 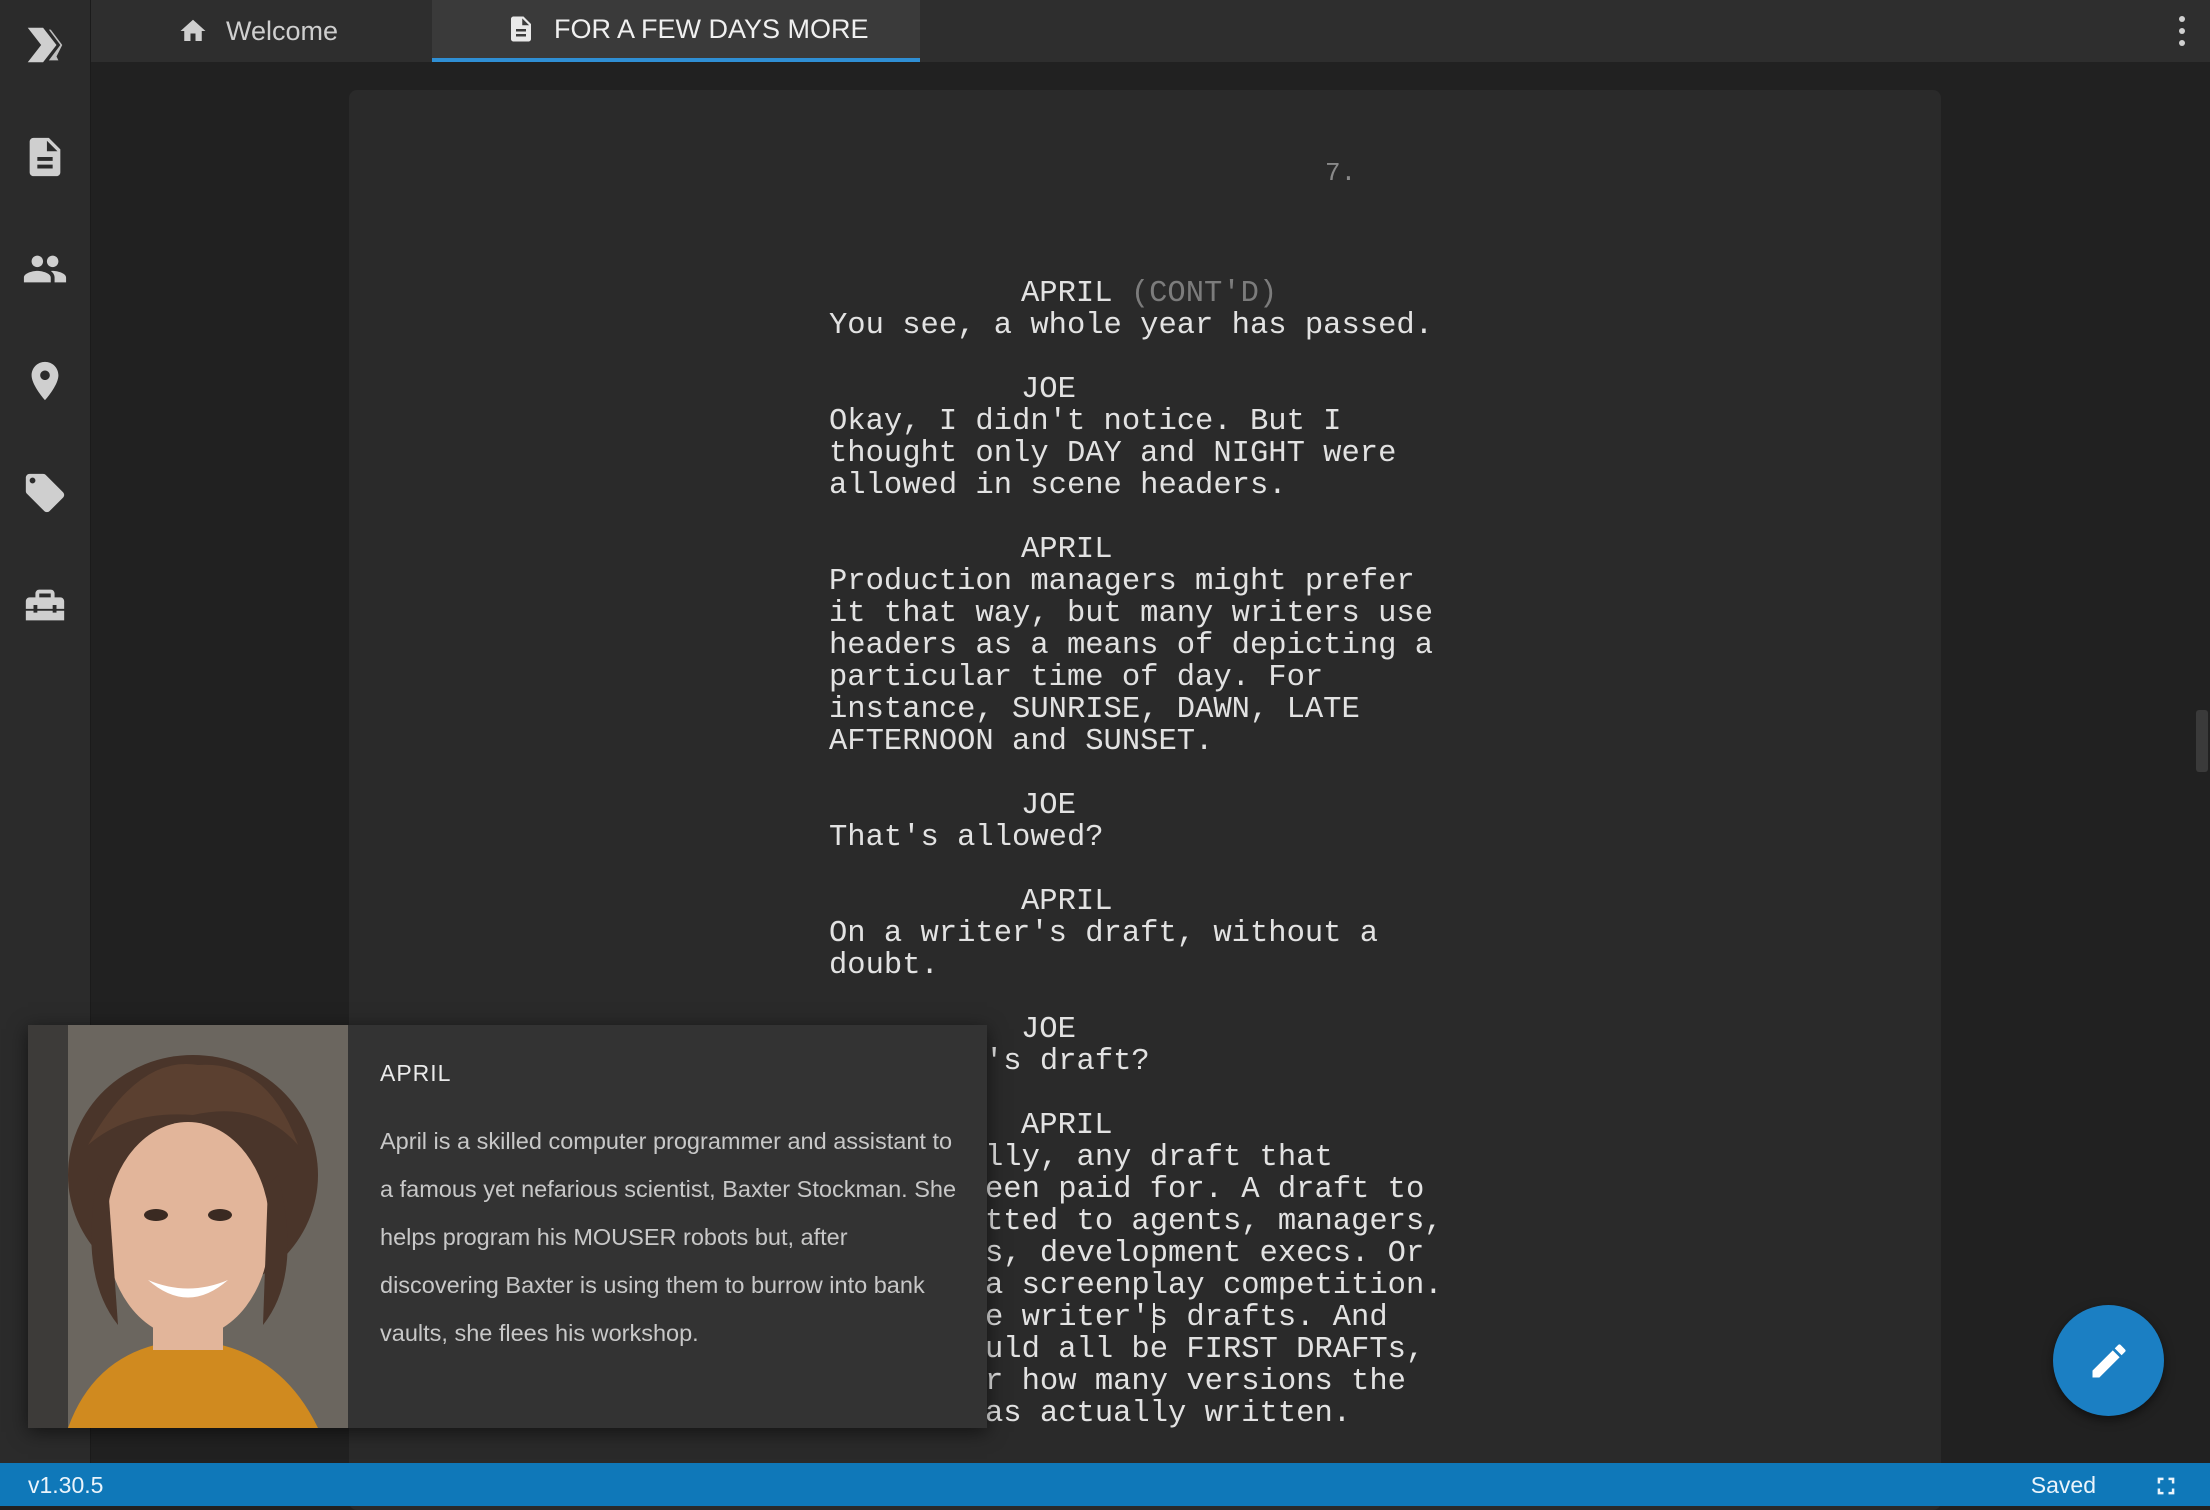 I want to click on character-name: APRIL, so click(x=416, y=1073).